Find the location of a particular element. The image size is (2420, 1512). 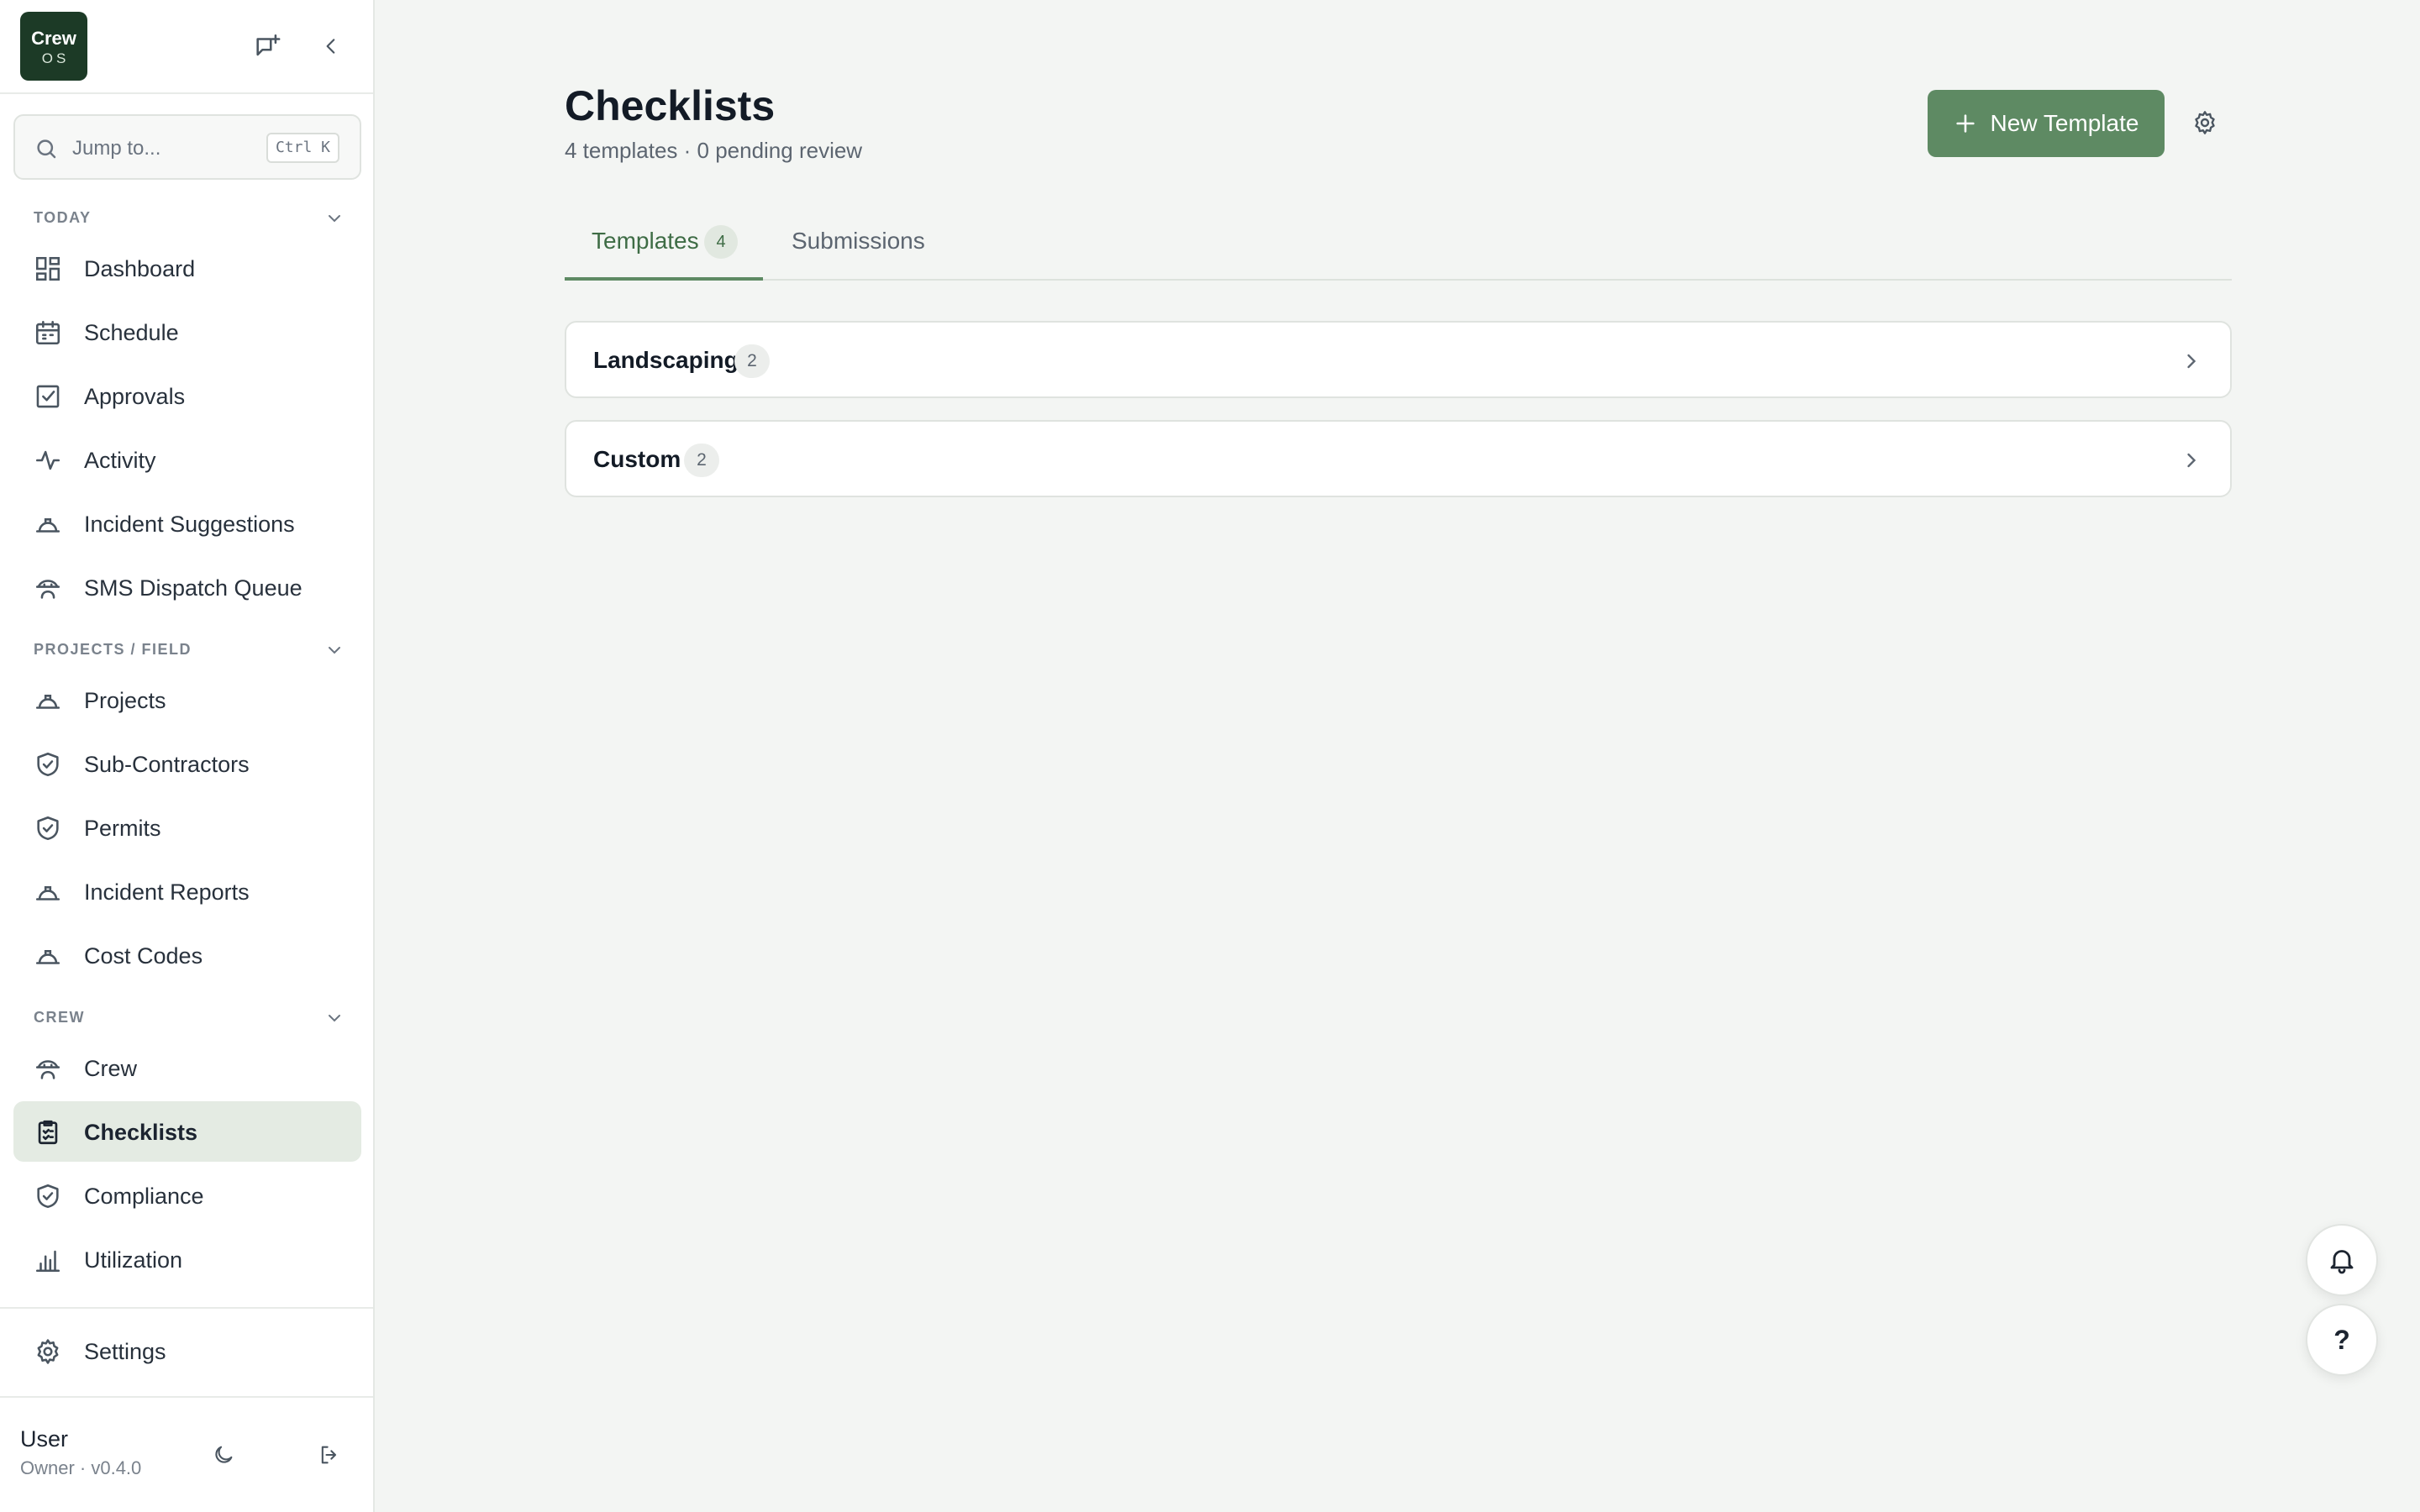

sidebar-item-label: Utilization is located at coordinates (133, 1260).